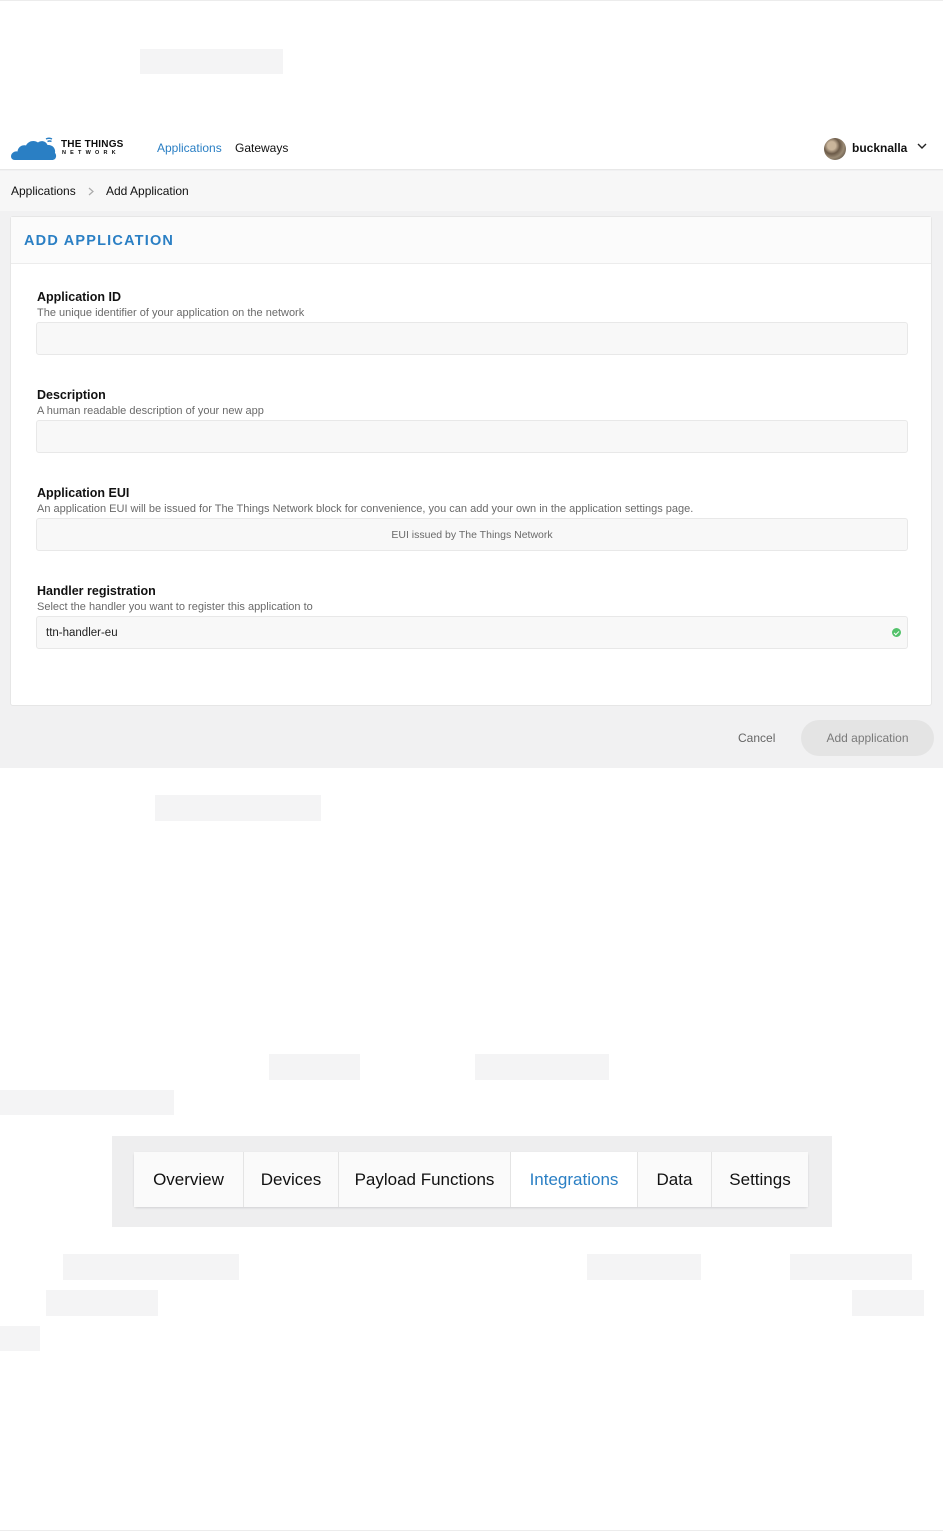  I want to click on application-id-label: Application ID, so click(79, 297).